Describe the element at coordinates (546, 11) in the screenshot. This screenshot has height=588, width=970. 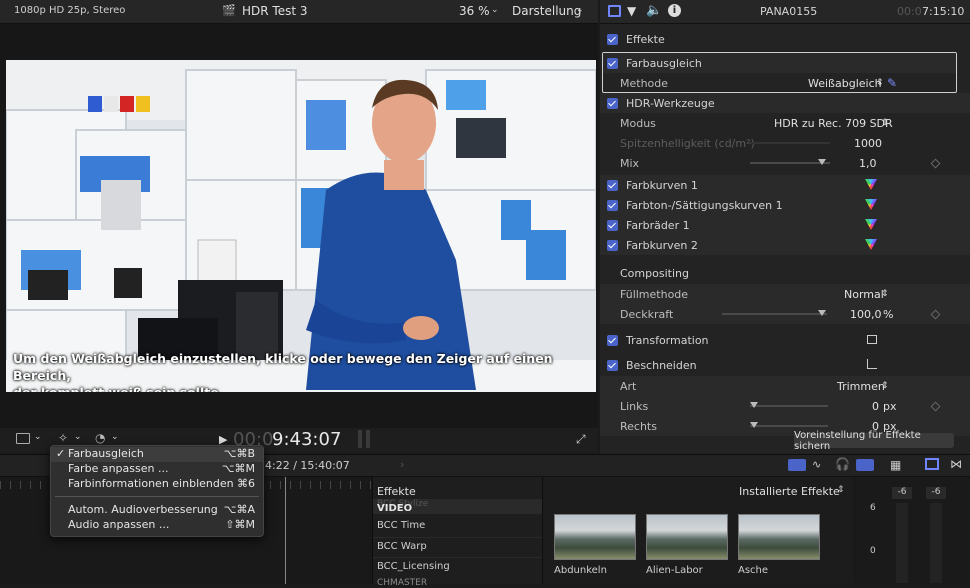
I see `display-menu: Darstellung` at that location.